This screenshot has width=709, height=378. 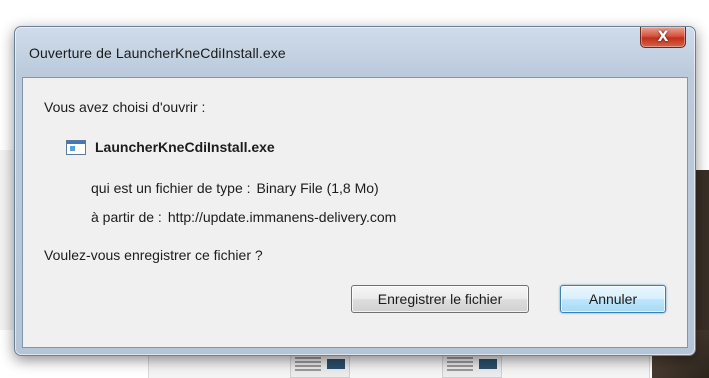 I want to click on cancel-button: Annuler, so click(x=613, y=299).